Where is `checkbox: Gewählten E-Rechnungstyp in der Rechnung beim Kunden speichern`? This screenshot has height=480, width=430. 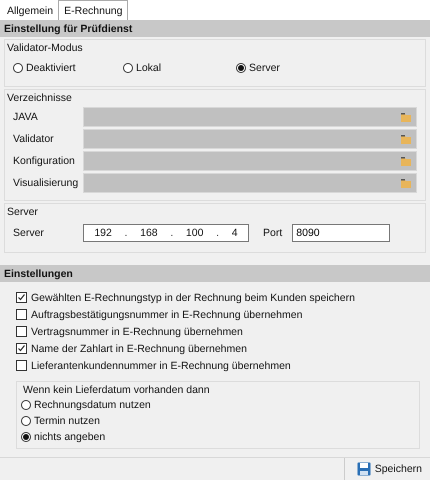
checkbox: Gewählten E-Rechnungstyp in der Rechnung beim Kunden speichern is located at coordinates (223, 297).